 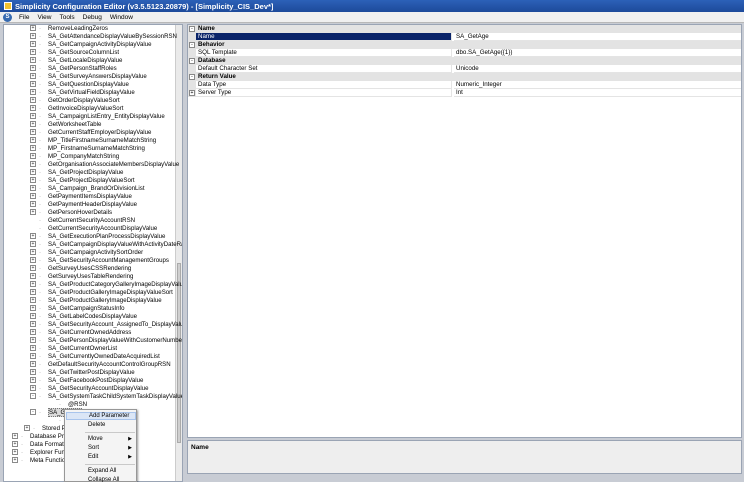 I want to click on property-row: Default Character Set Unicode, so click(x=464, y=69).